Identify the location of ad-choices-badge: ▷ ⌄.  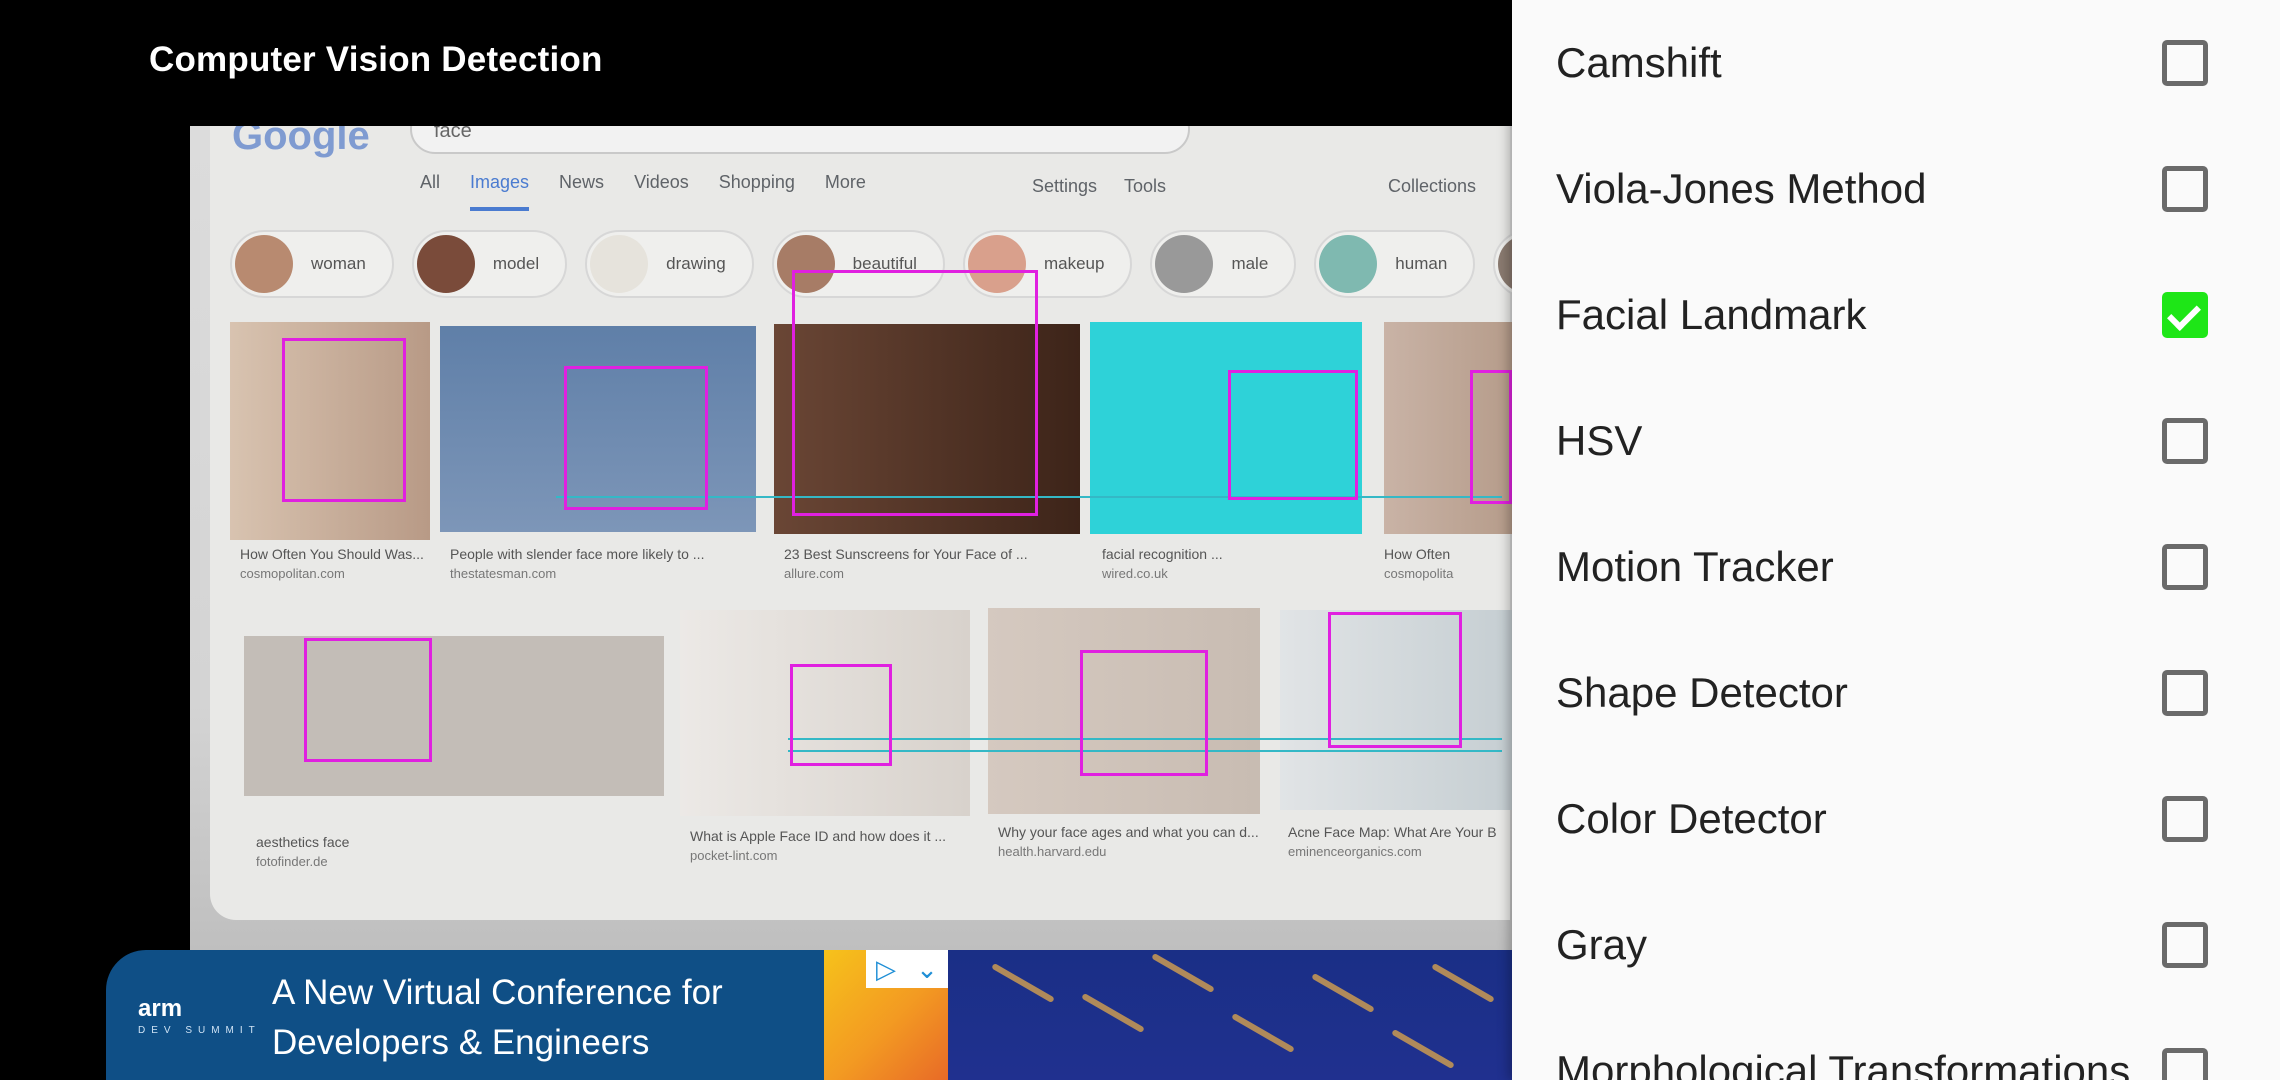
(907, 969).